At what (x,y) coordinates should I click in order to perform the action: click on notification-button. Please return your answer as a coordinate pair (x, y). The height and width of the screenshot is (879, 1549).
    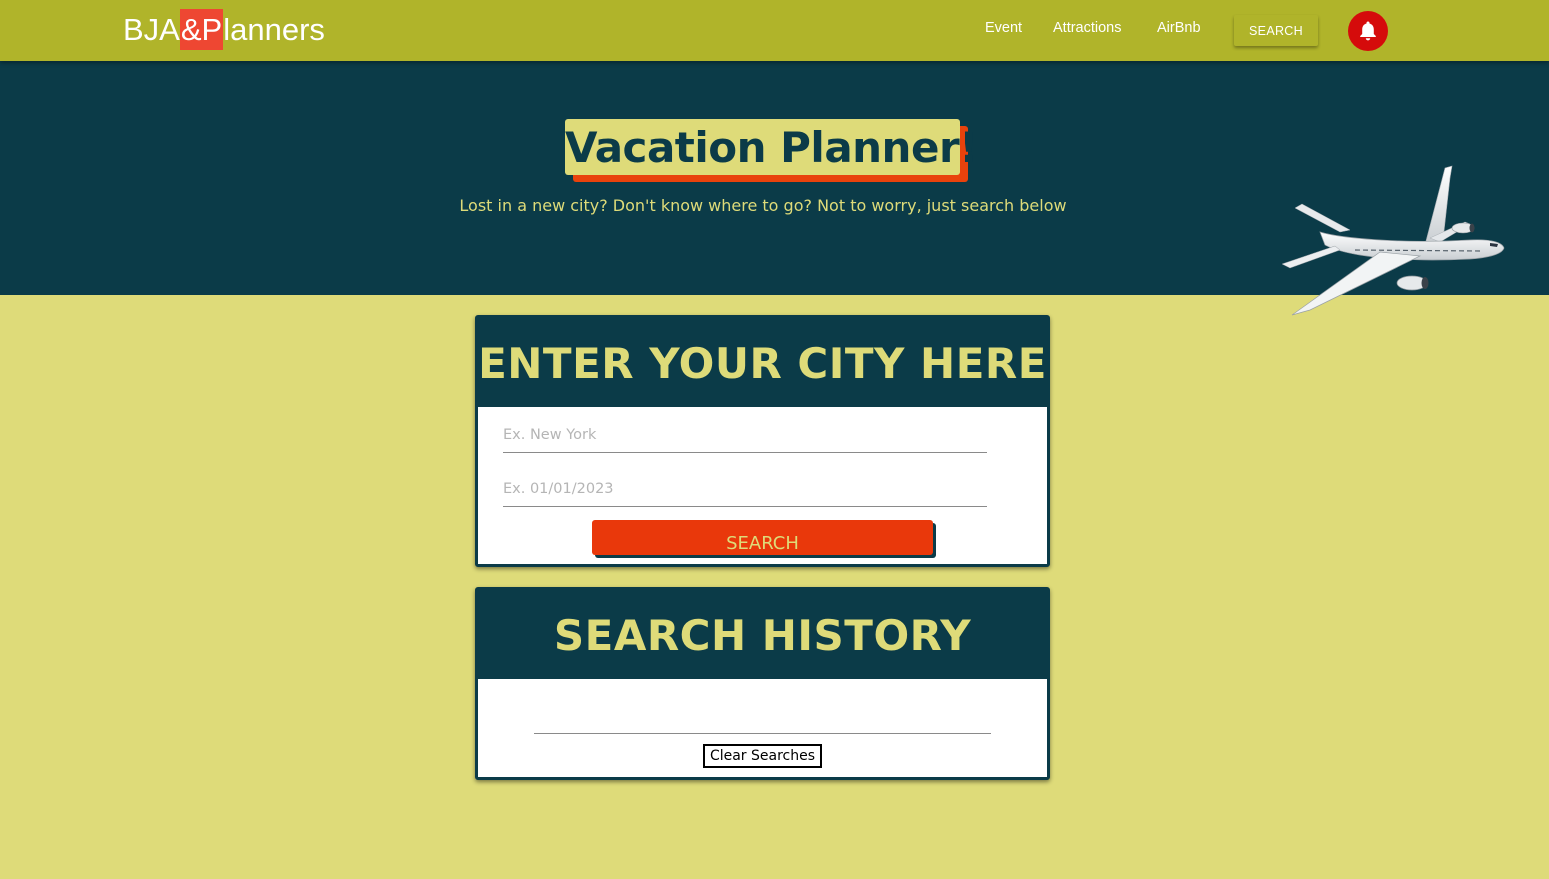
    Looking at the image, I should click on (1368, 31).